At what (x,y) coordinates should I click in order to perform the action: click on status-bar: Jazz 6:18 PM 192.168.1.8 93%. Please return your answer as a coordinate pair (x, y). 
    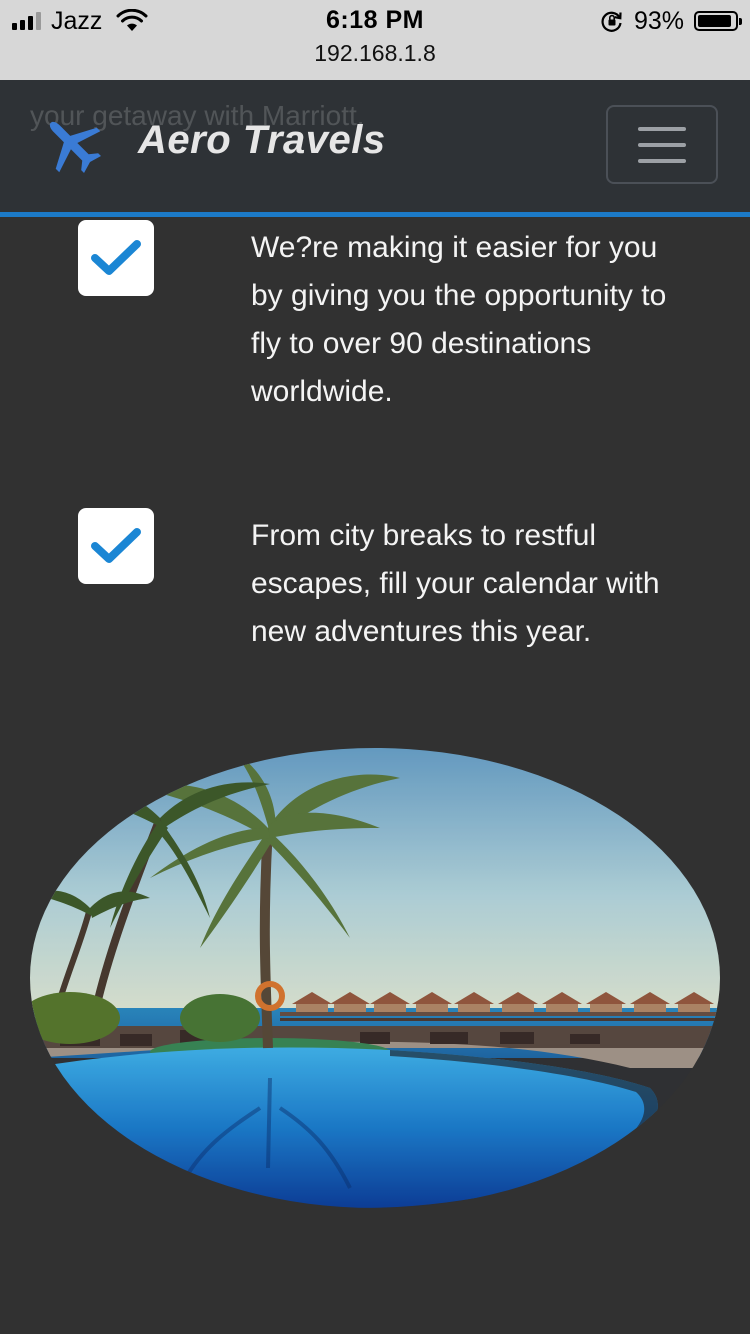
    Looking at the image, I should click on (375, 40).